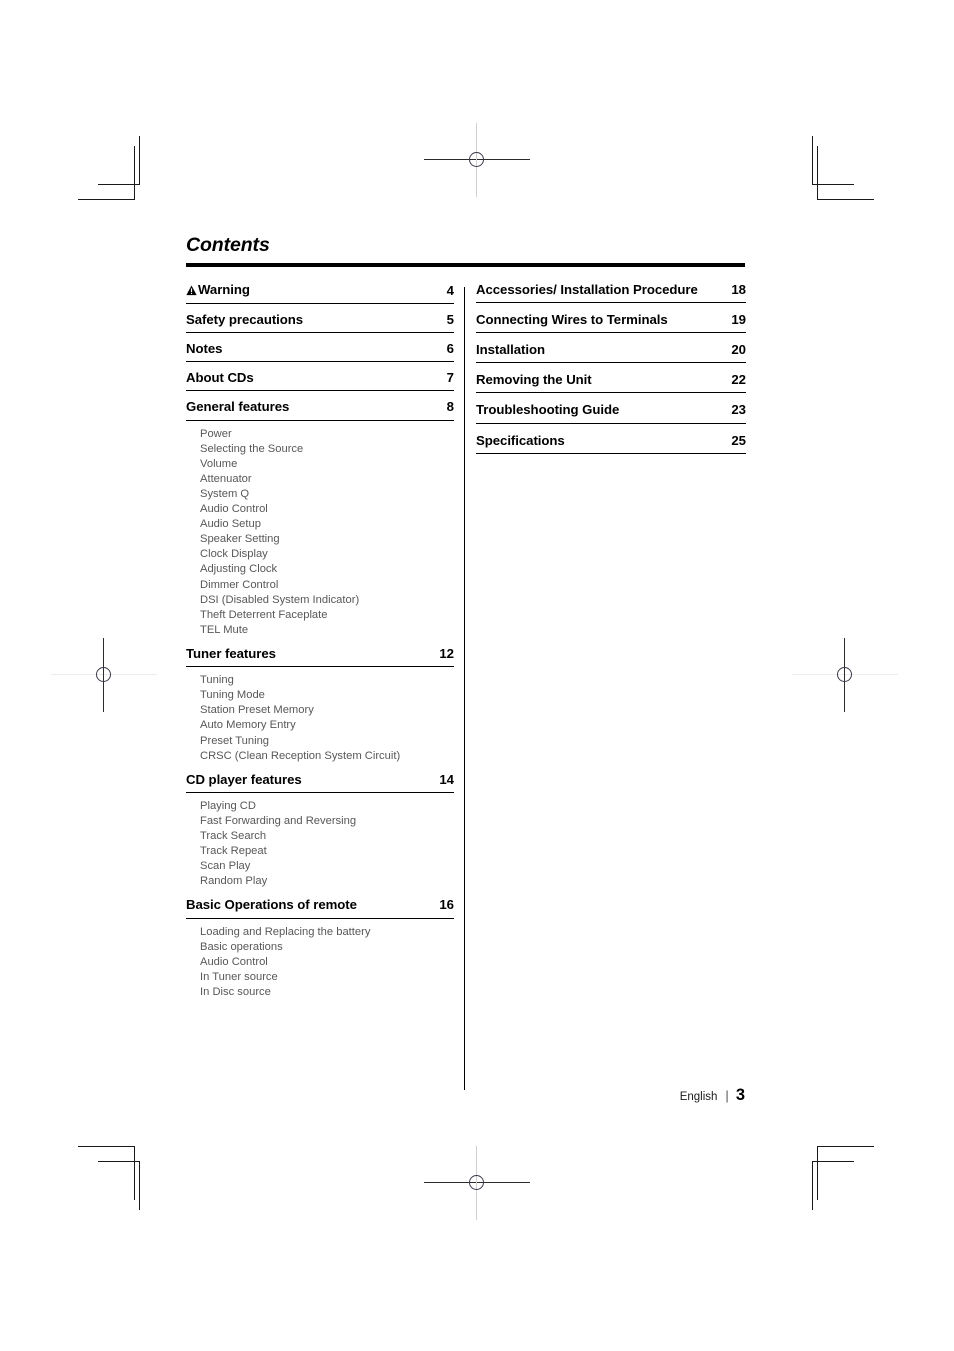 This screenshot has width=954, height=1351. Describe the element at coordinates (477, 1183) in the screenshot. I see `registration-mark-bottom` at that location.